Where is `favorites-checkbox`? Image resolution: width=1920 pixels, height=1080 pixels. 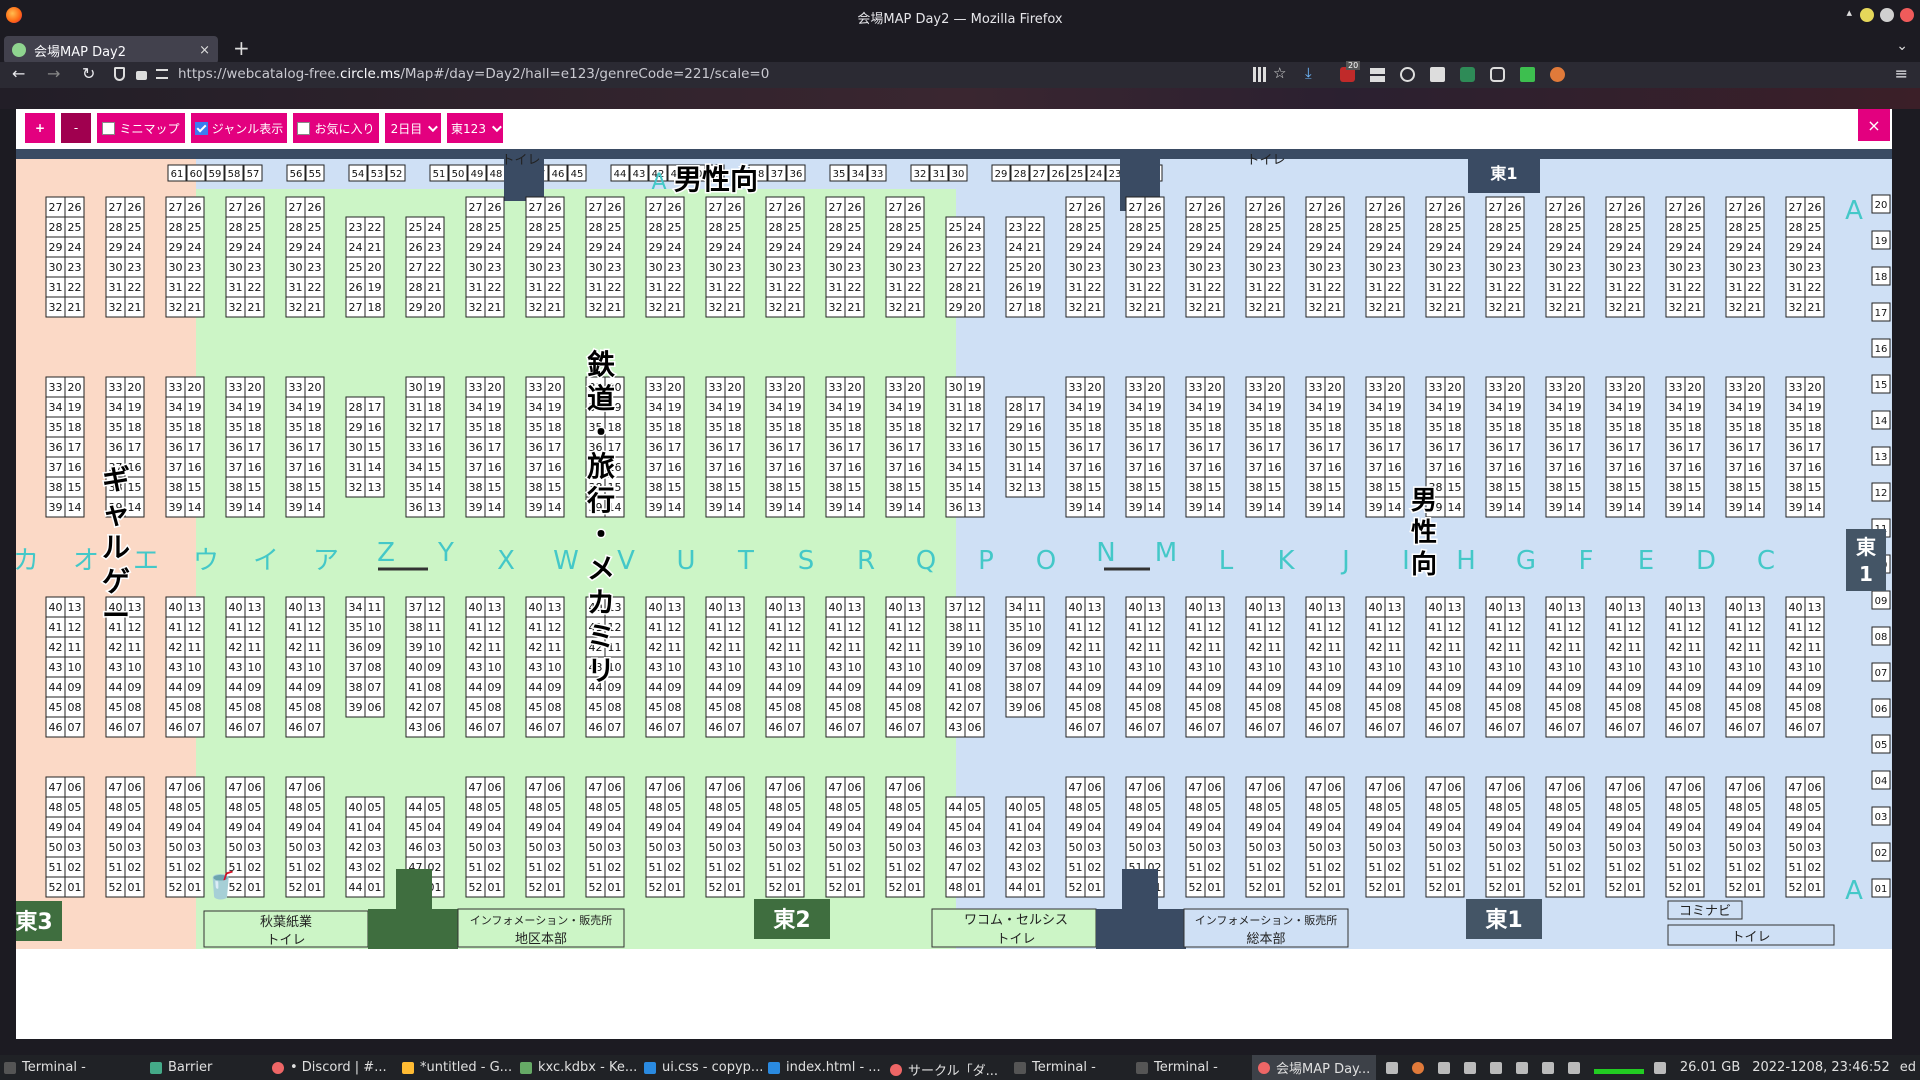 favorites-checkbox is located at coordinates (304, 128).